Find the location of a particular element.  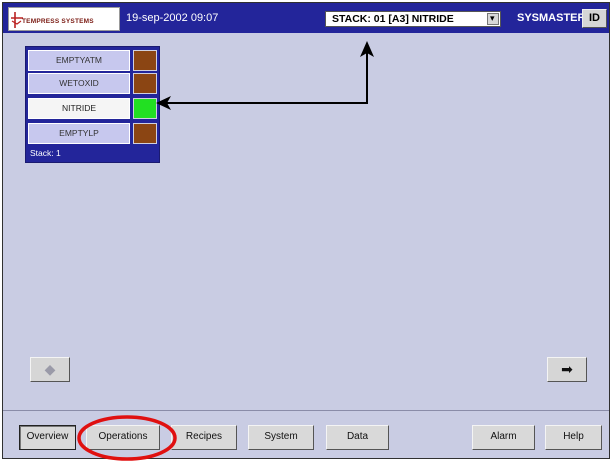

data-button: Data is located at coordinates (357, 437).